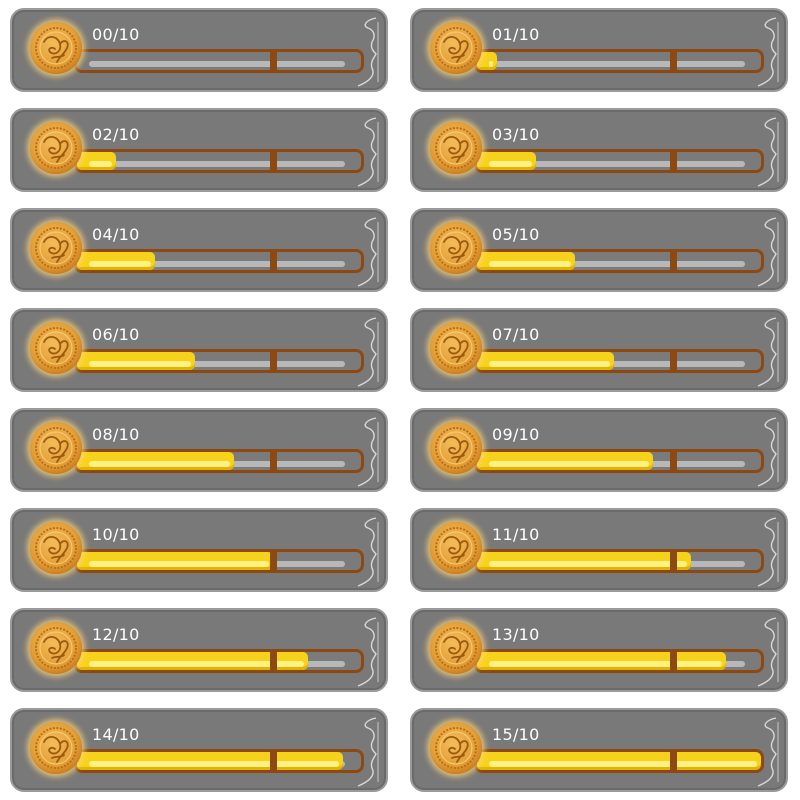 This screenshot has width=800, height=800. What do you see at coordinates (516, 734) in the screenshot?
I see `progress-count-label: 15/10` at bounding box center [516, 734].